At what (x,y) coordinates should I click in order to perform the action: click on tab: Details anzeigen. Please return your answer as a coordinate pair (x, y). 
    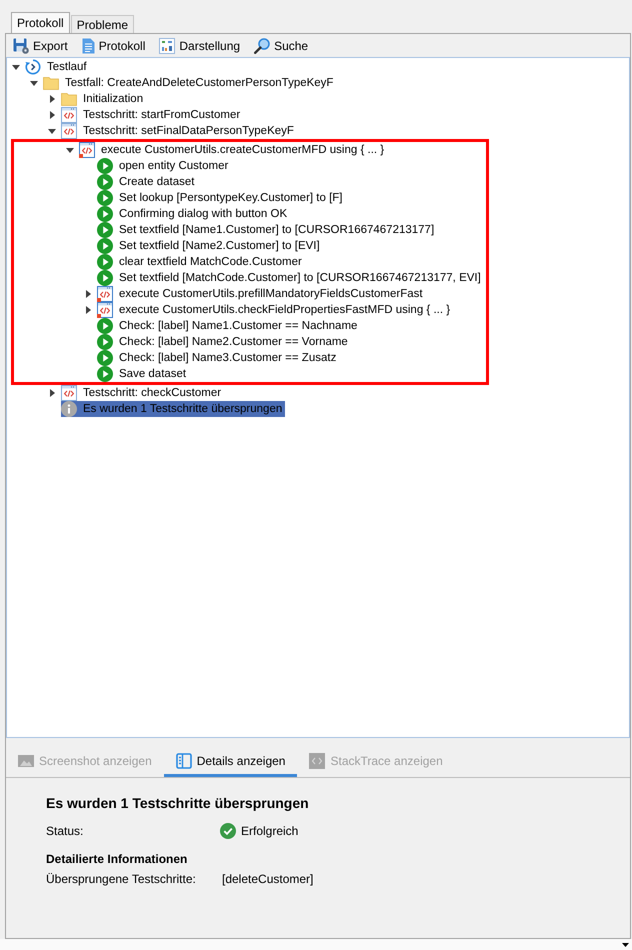
    Looking at the image, I should click on (231, 762).